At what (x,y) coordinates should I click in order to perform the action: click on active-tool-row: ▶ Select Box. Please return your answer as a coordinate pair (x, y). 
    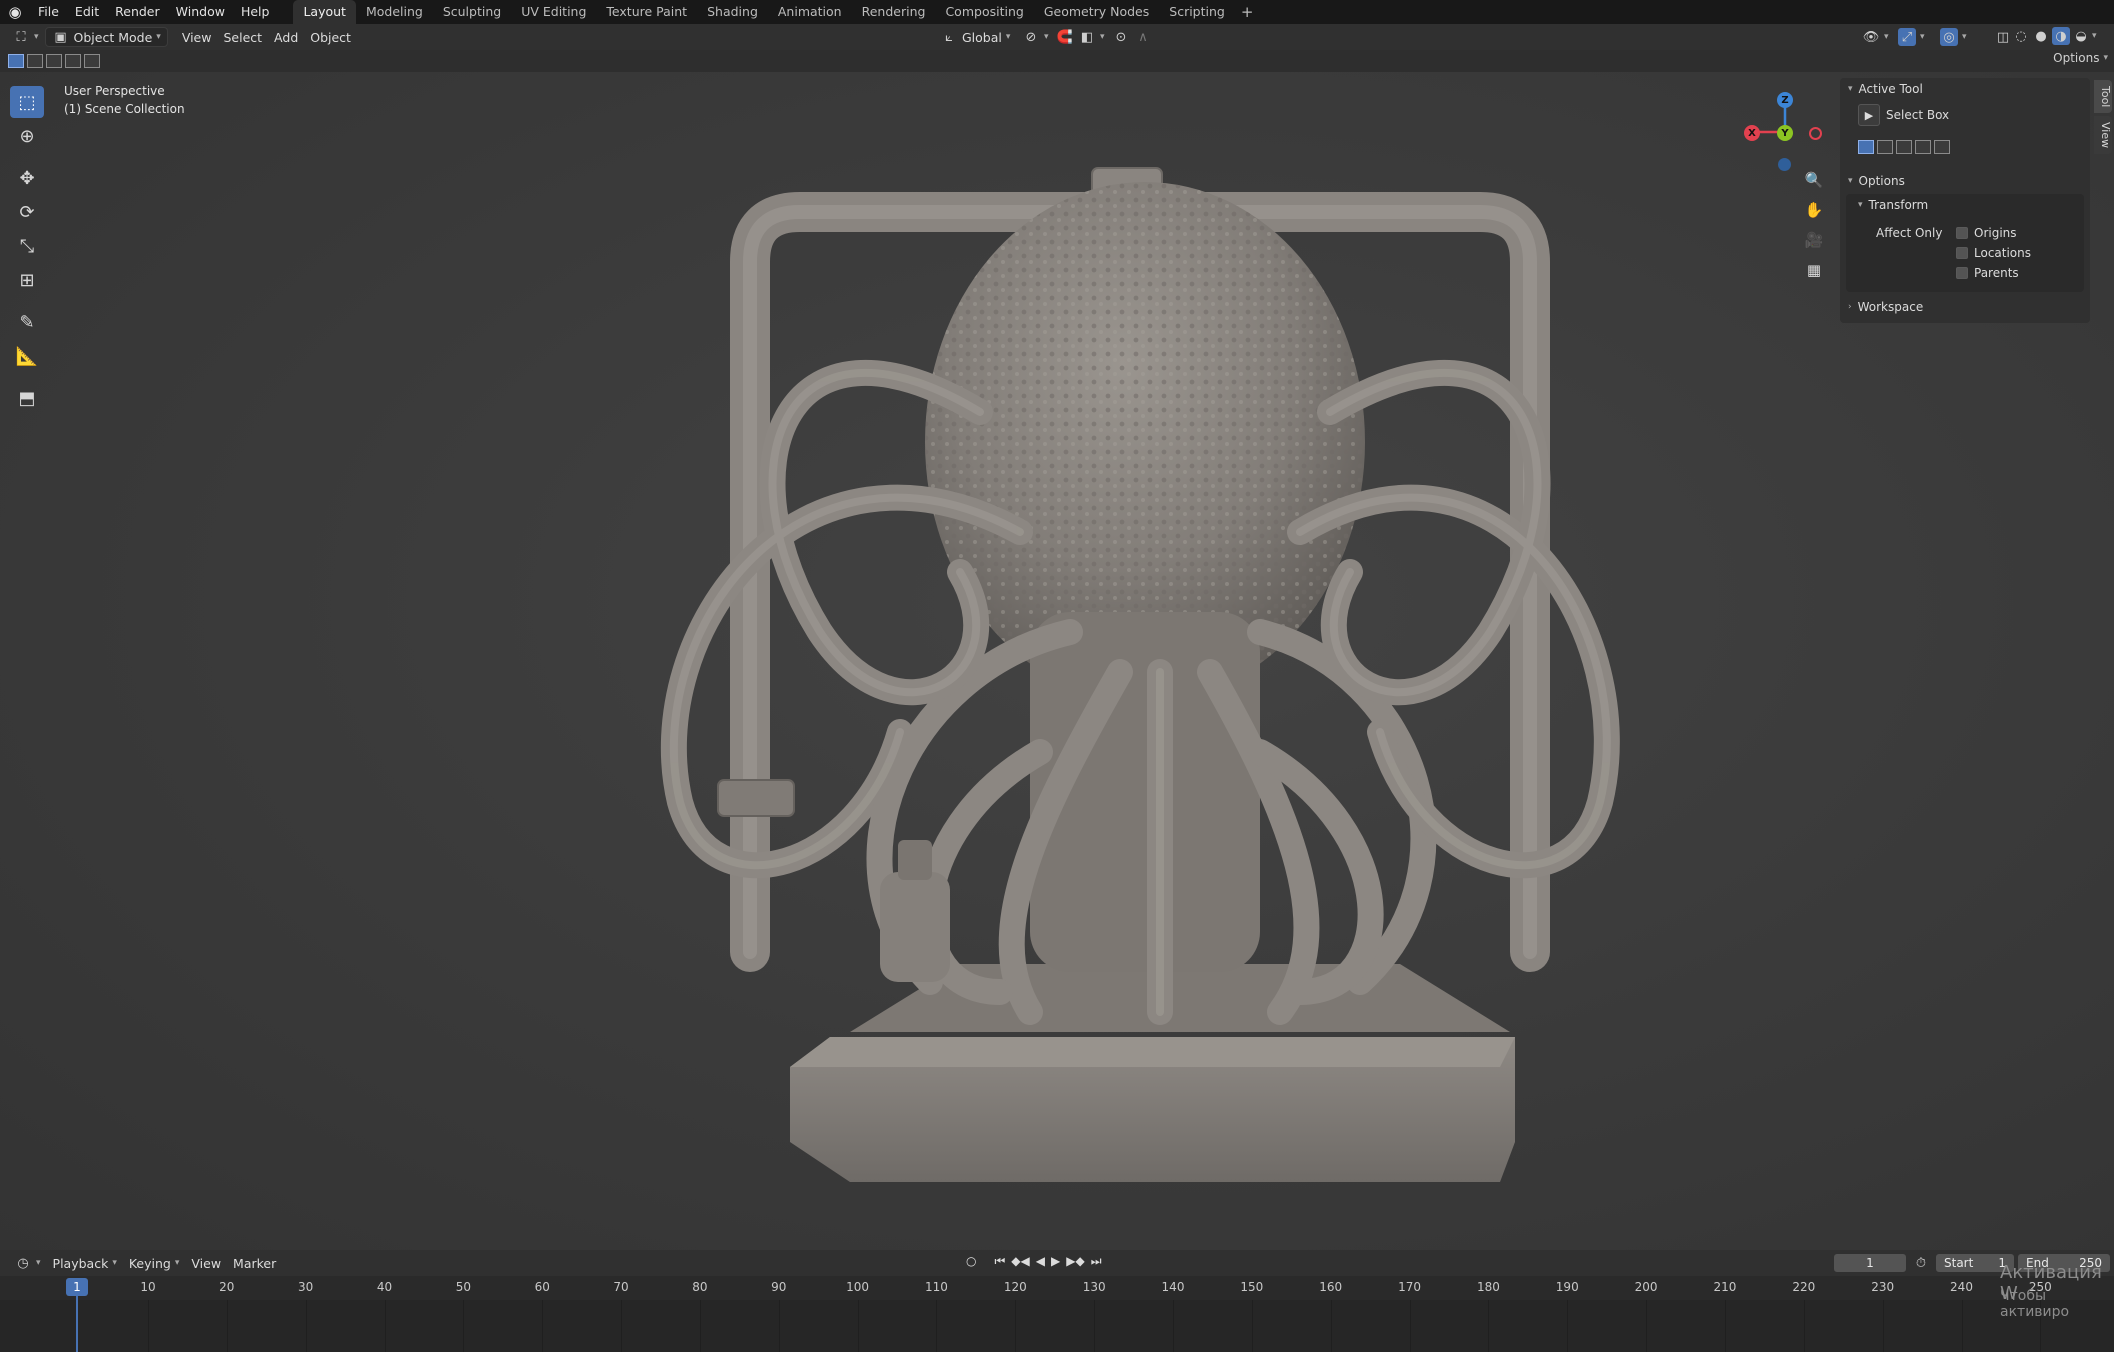
    Looking at the image, I should click on (1903, 115).